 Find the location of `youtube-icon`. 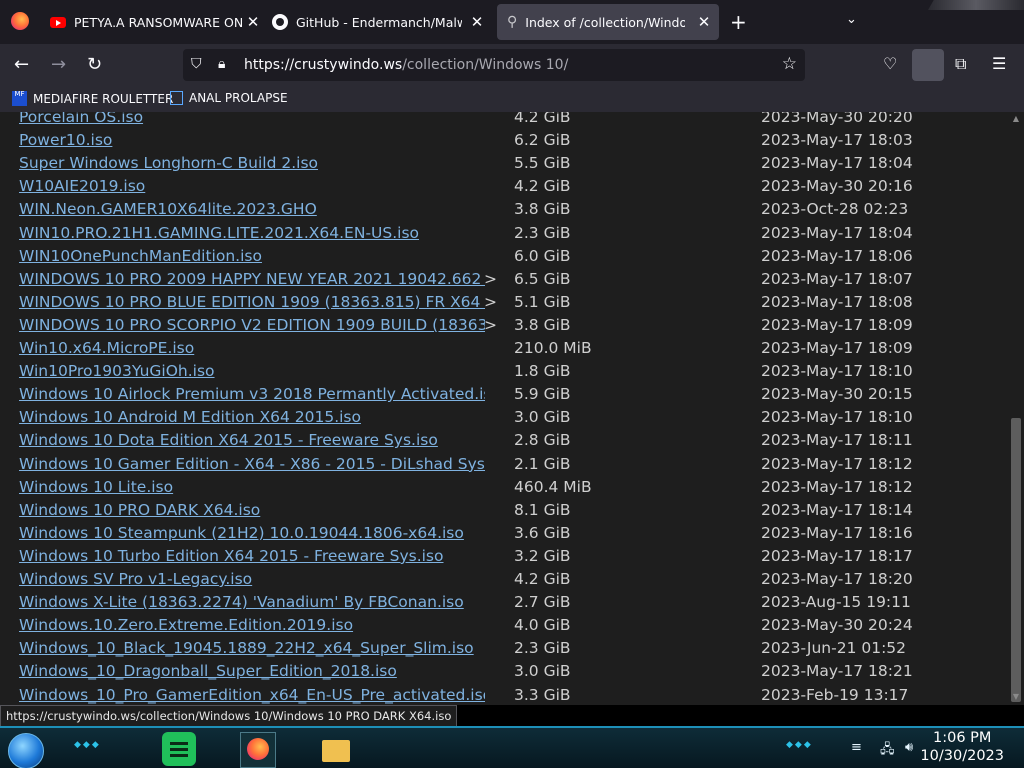

youtube-icon is located at coordinates (58, 22).